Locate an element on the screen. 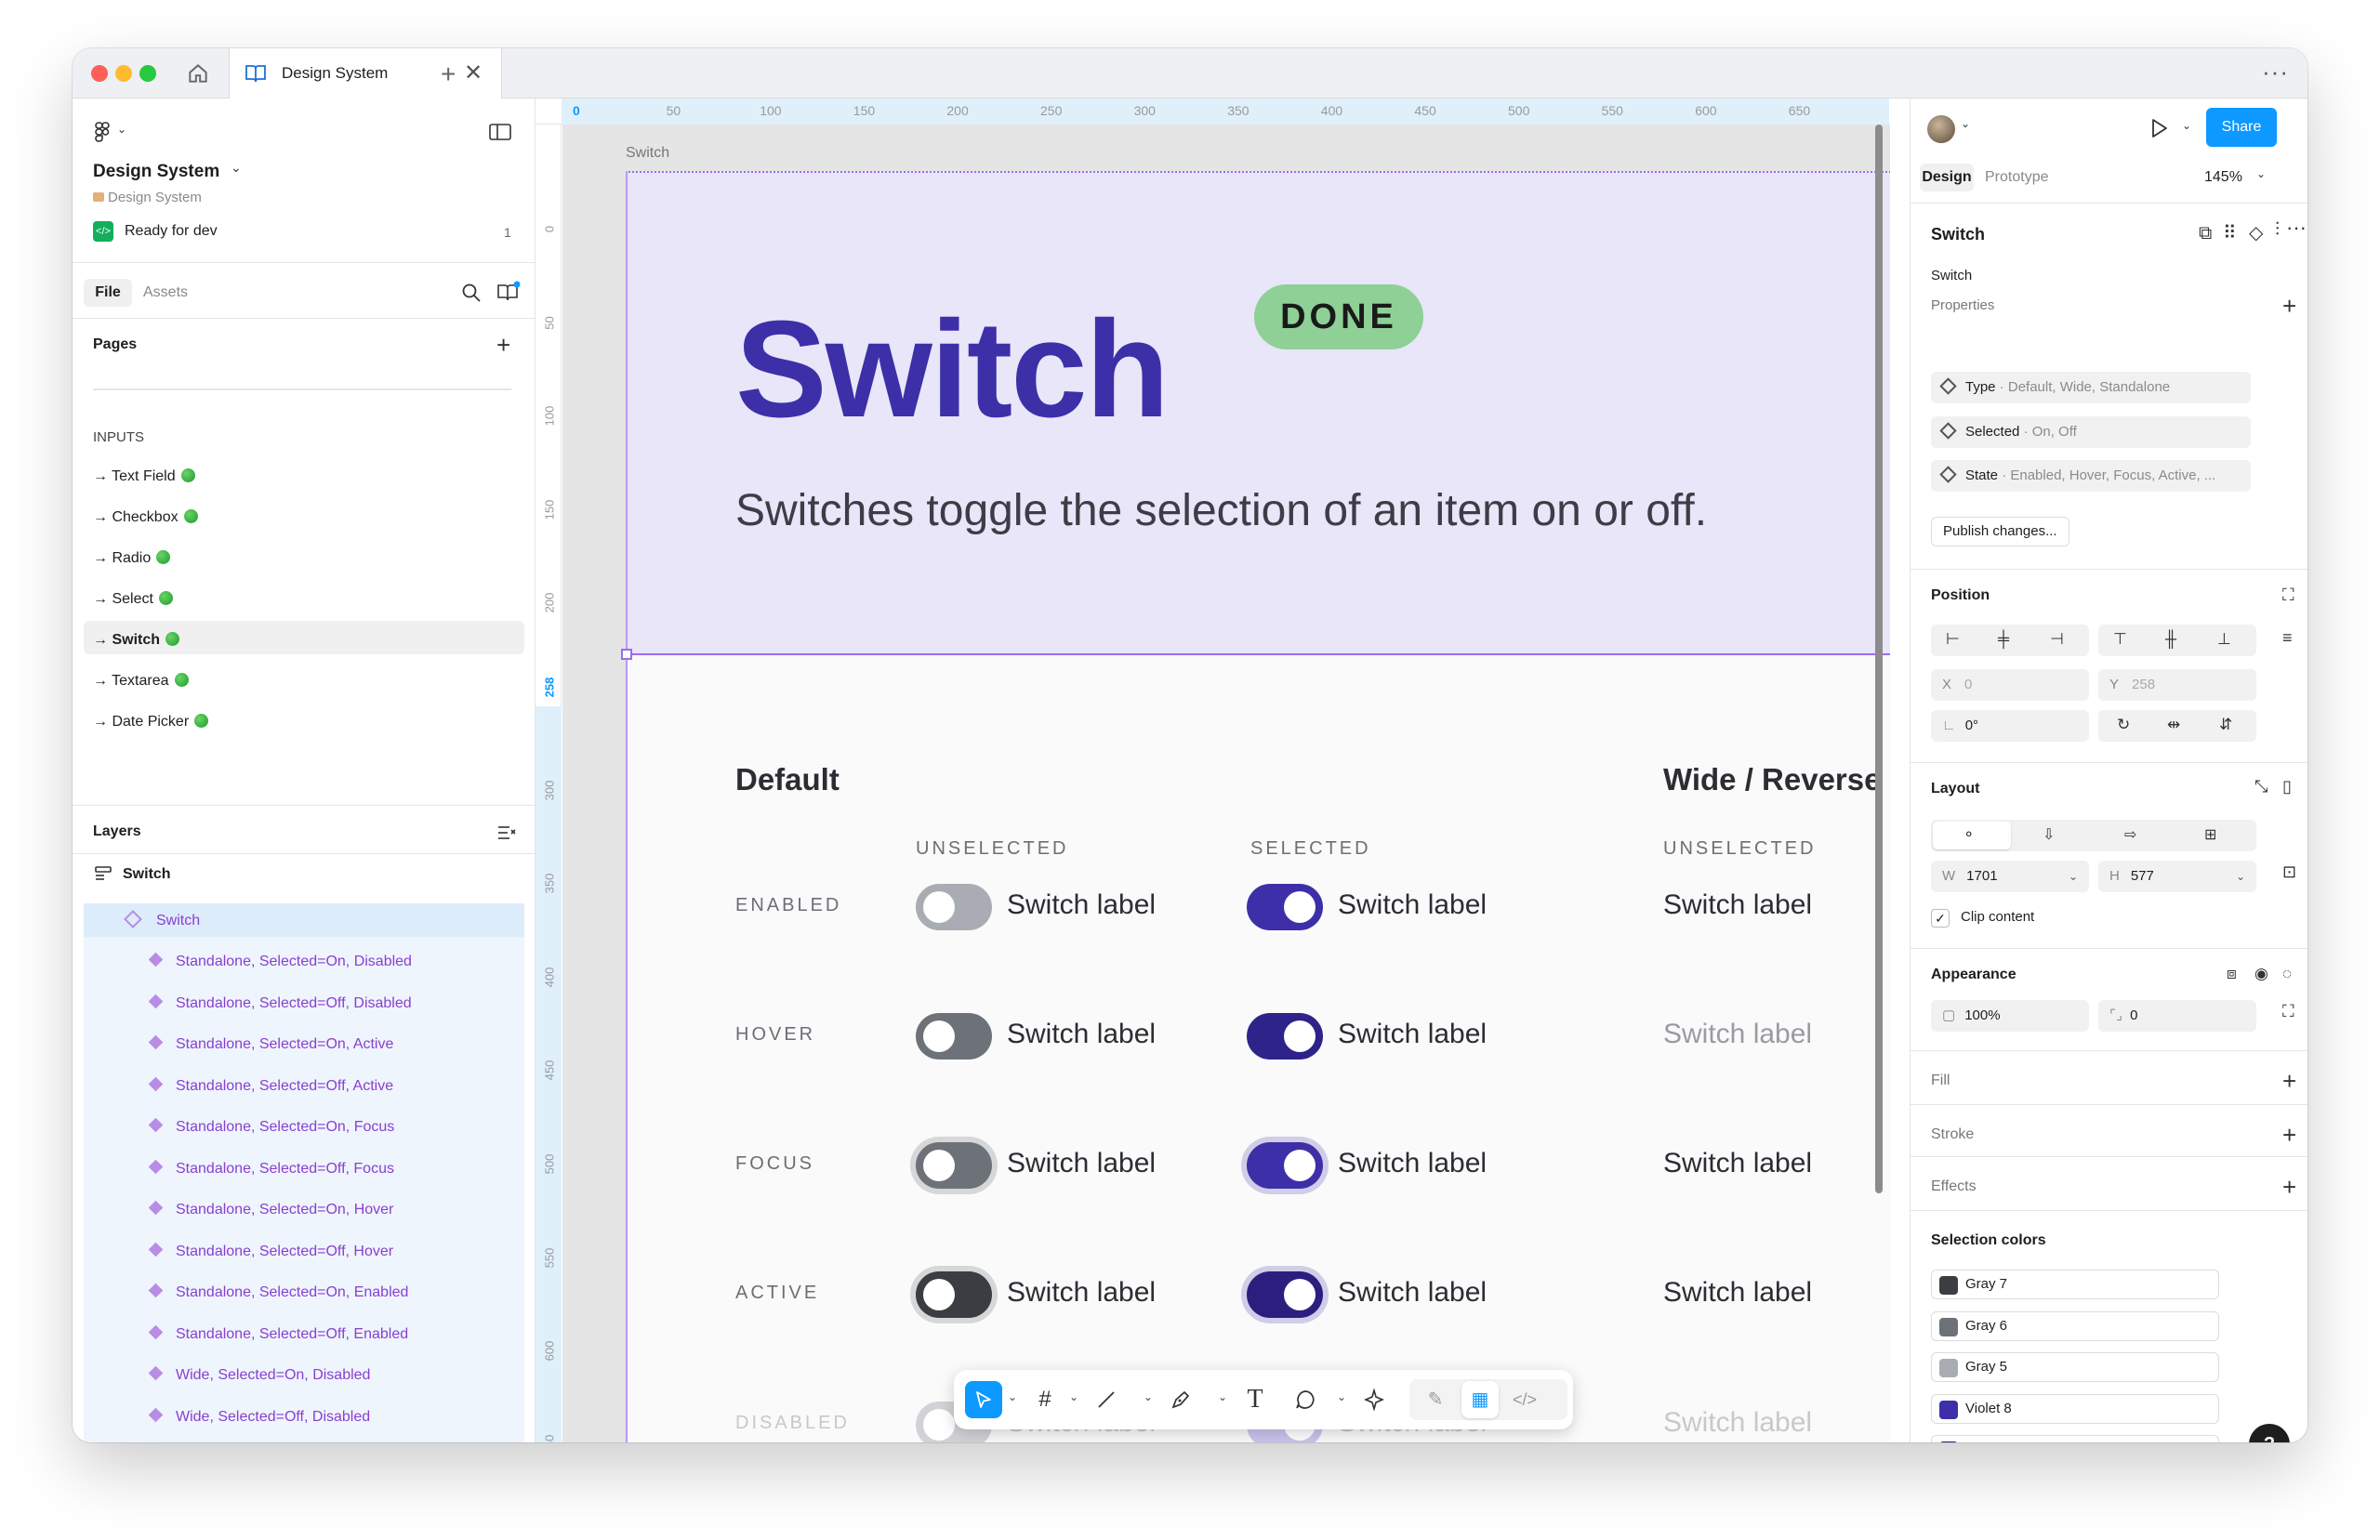 This screenshot has width=2380, height=1540. align-bottom-icon: ⊥ is located at coordinates (2224, 639).